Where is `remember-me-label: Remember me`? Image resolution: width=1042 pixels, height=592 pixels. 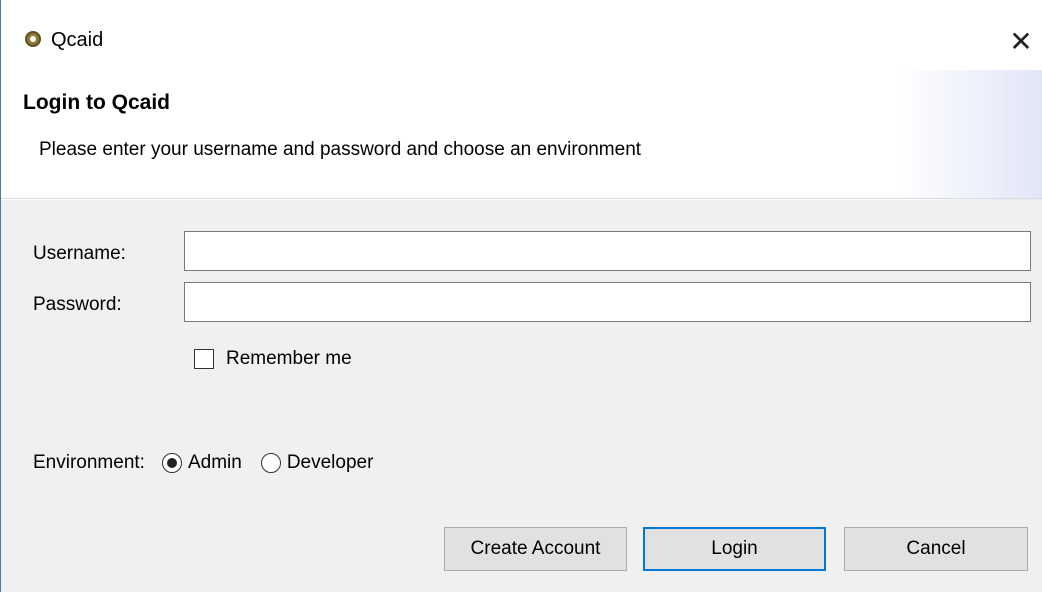
remember-me-label: Remember me is located at coordinates (289, 359).